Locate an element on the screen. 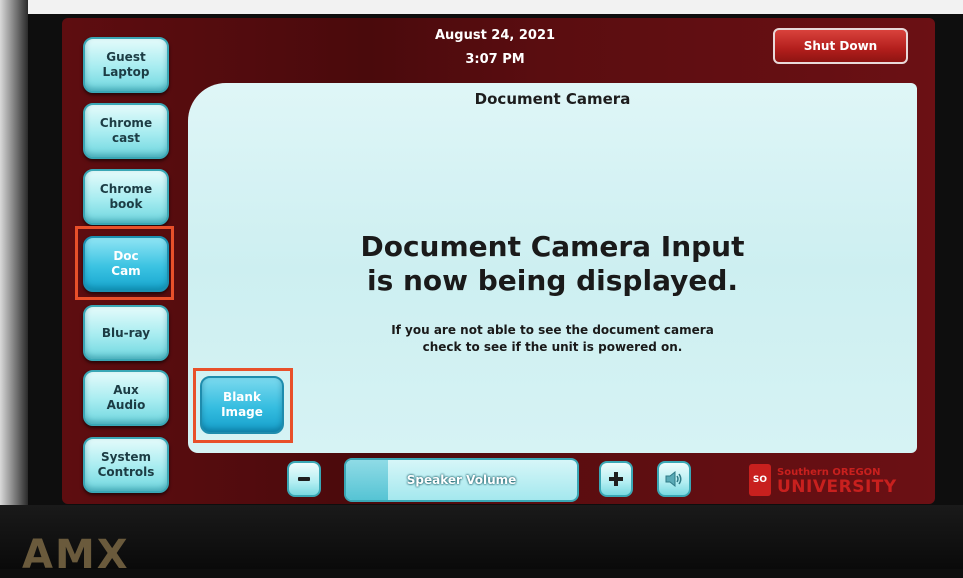  speaker-volume-slider: Speaker Volume is located at coordinates (461, 480).